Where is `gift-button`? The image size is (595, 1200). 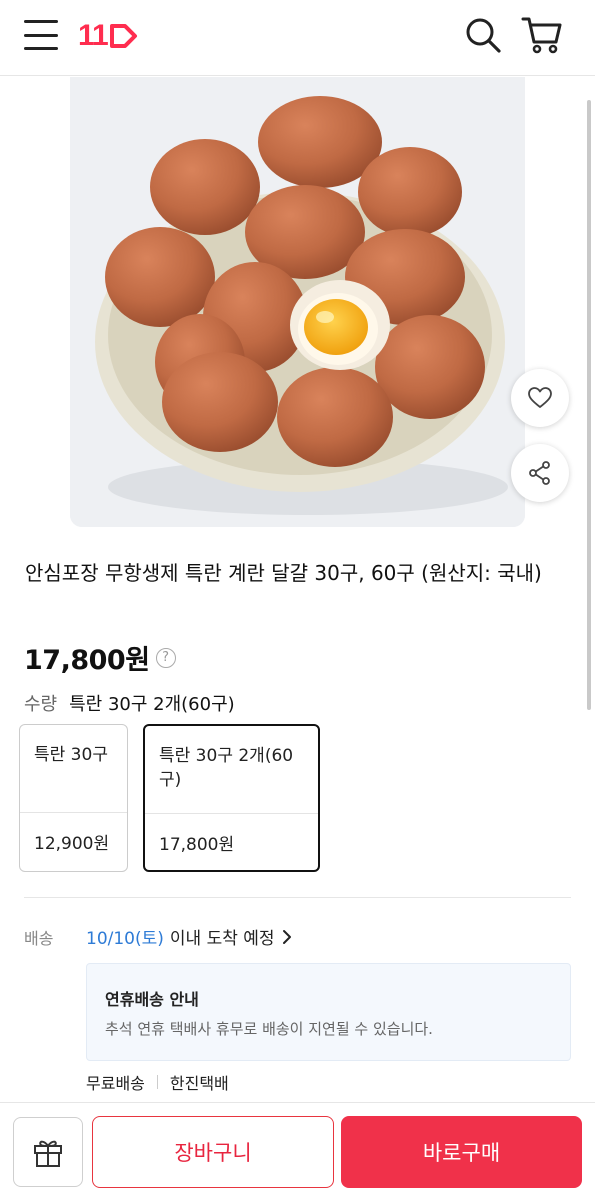 gift-button is located at coordinates (48, 1152).